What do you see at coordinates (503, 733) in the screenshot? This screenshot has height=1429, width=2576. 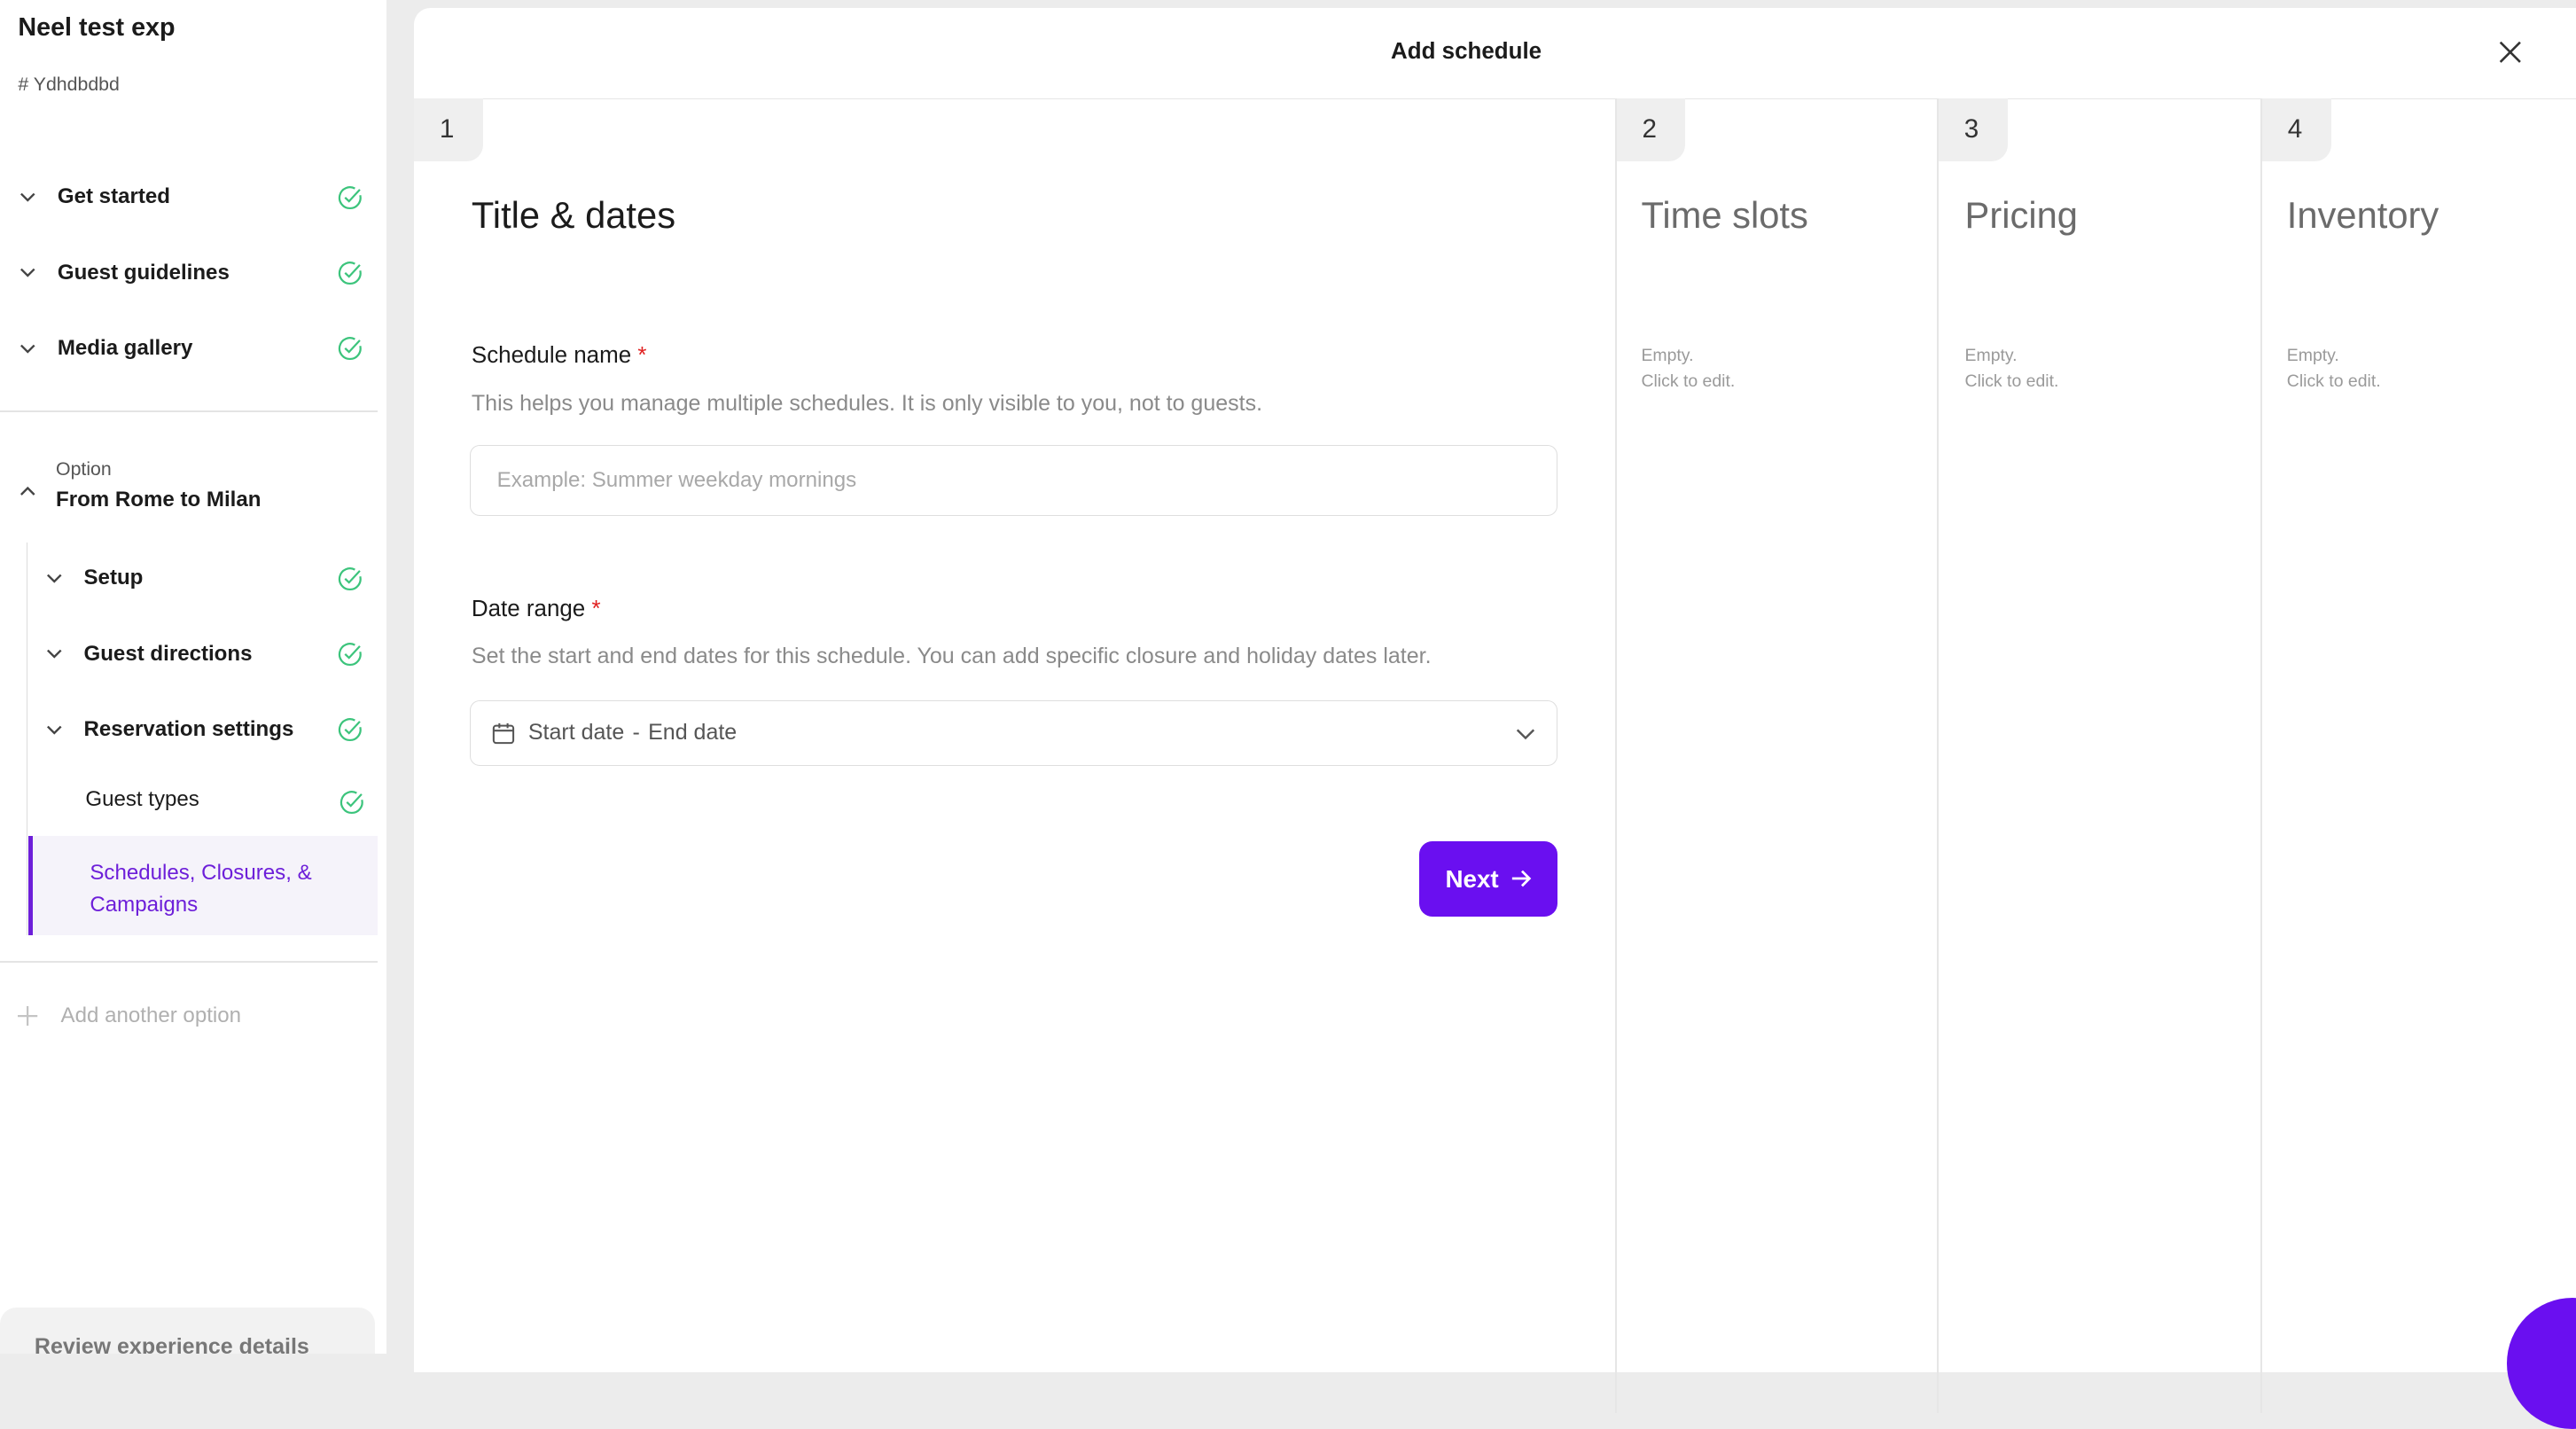 I see `calendar-icon` at bounding box center [503, 733].